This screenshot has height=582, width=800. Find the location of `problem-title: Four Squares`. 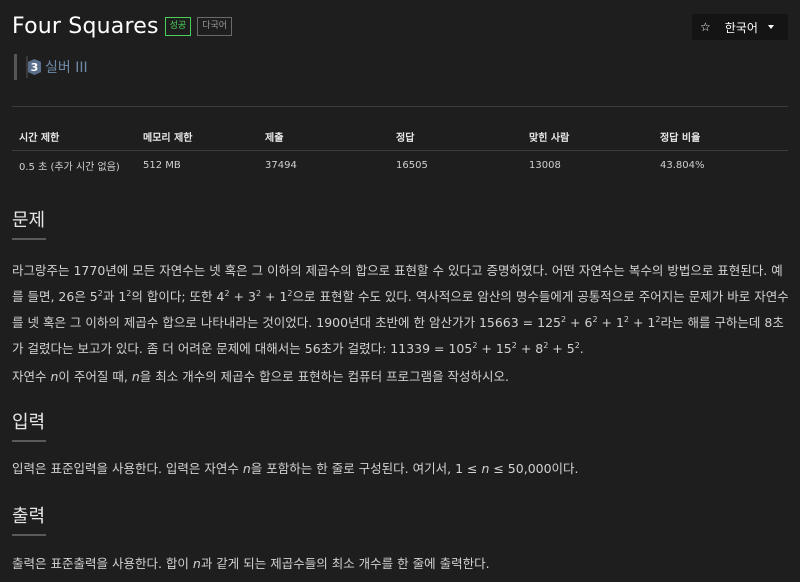

problem-title: Four Squares is located at coordinates (85, 26).